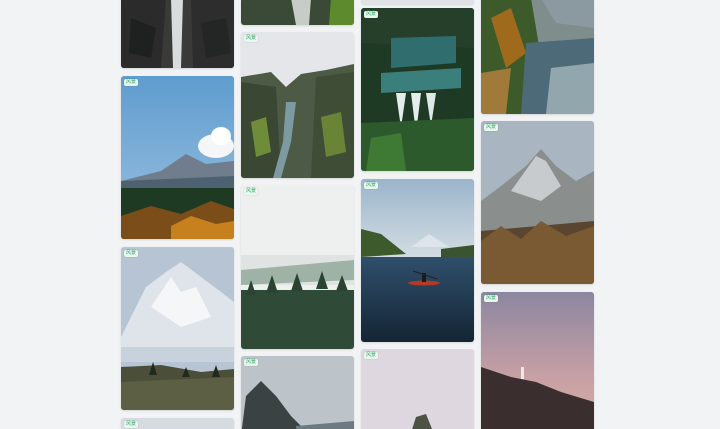 The width and height of the screenshot is (720, 429). I want to click on photo-foggy-cliffs, so click(297, 392).